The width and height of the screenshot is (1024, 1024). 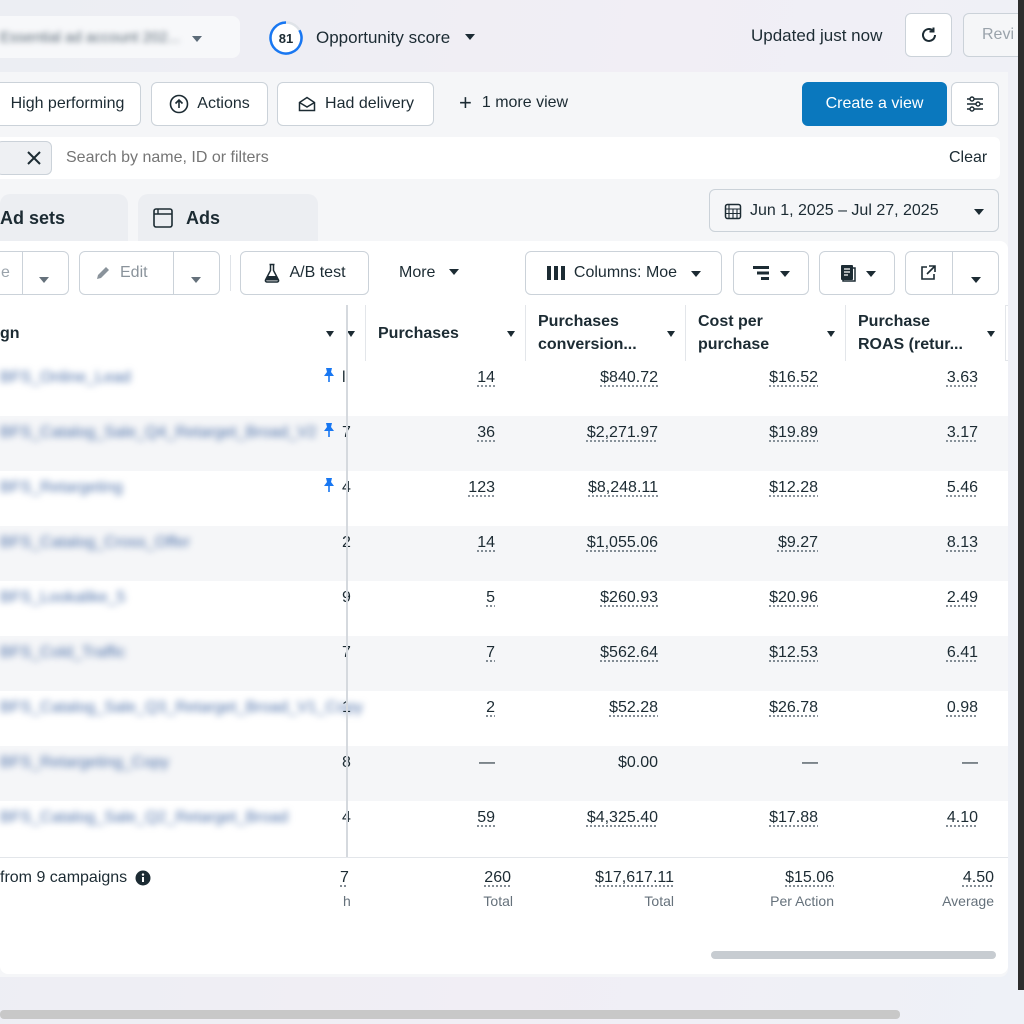 What do you see at coordinates (634, 877) in the screenshot?
I see `totals-conversion-value: $17,617.11` at bounding box center [634, 877].